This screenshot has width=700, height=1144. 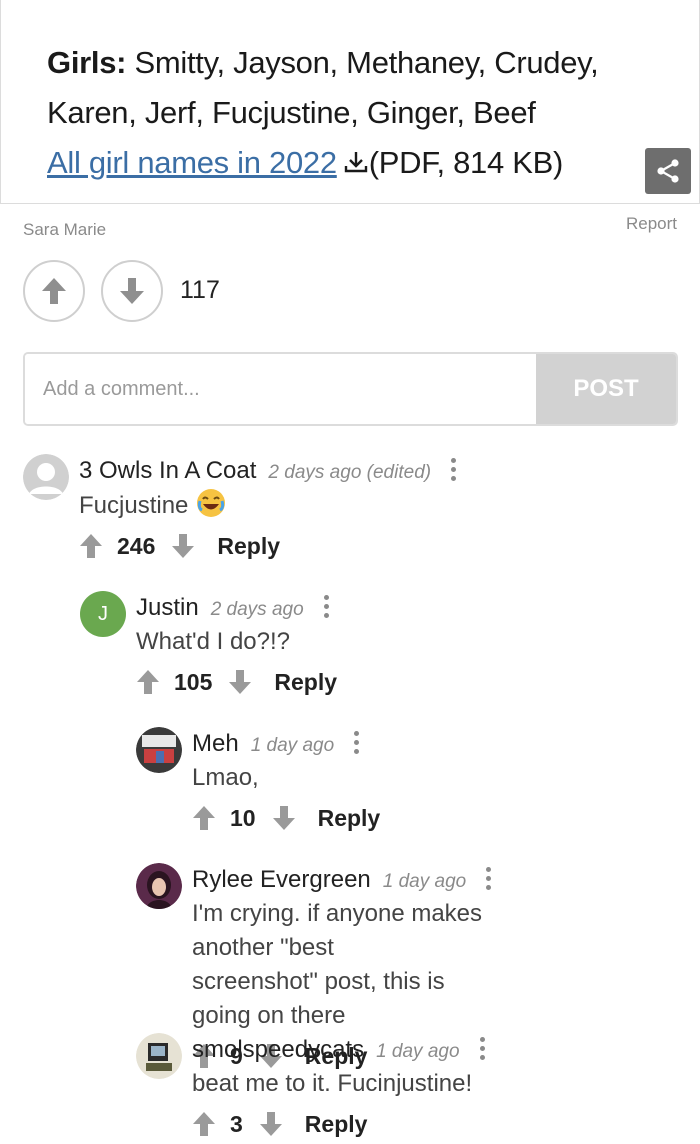 What do you see at coordinates (192, 162) in the screenshot?
I see `girl-names-link: All girl names in 2022` at bounding box center [192, 162].